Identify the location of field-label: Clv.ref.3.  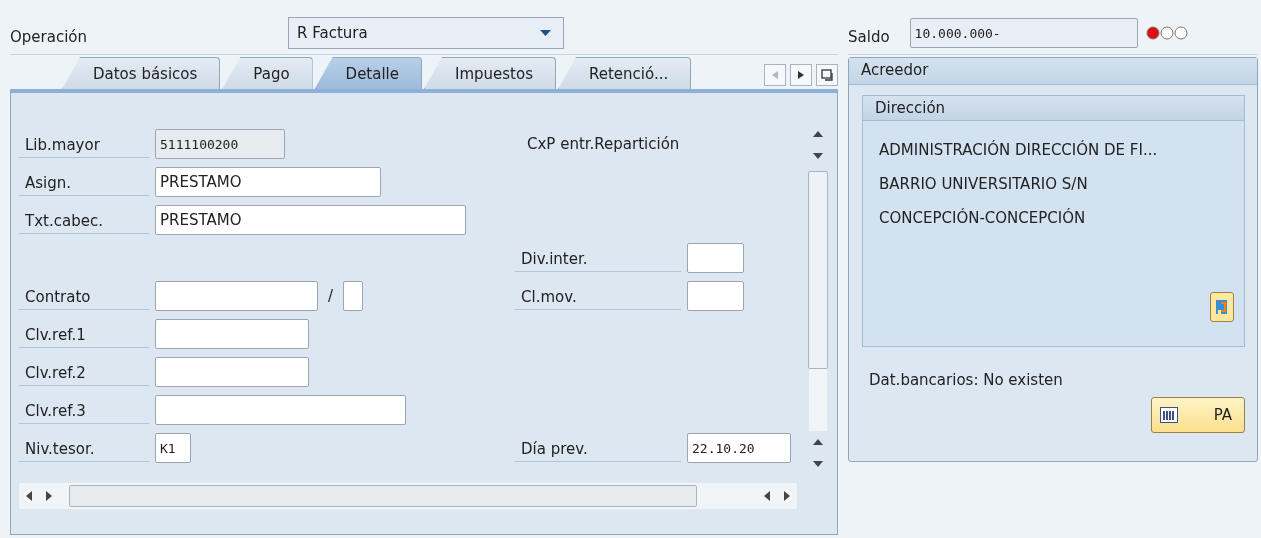
(84, 410).